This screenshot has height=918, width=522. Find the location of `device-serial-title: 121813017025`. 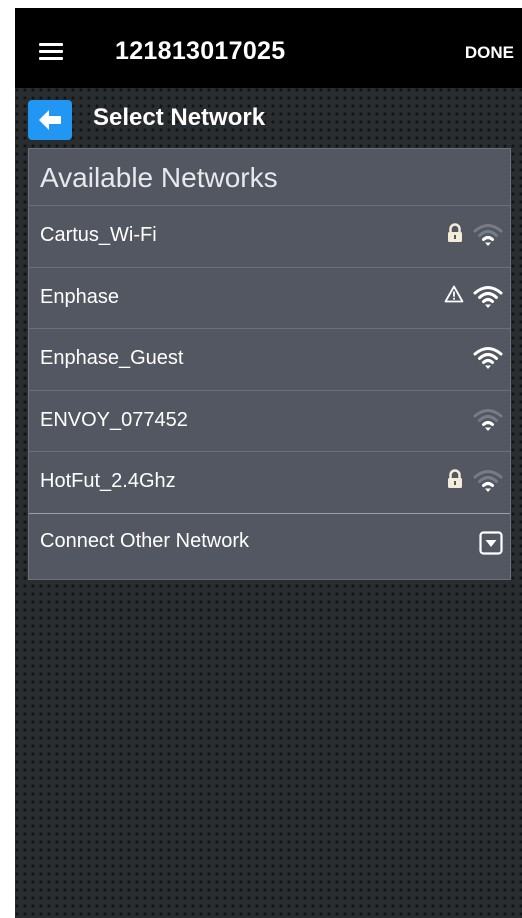

device-serial-title: 121813017025 is located at coordinates (200, 51).